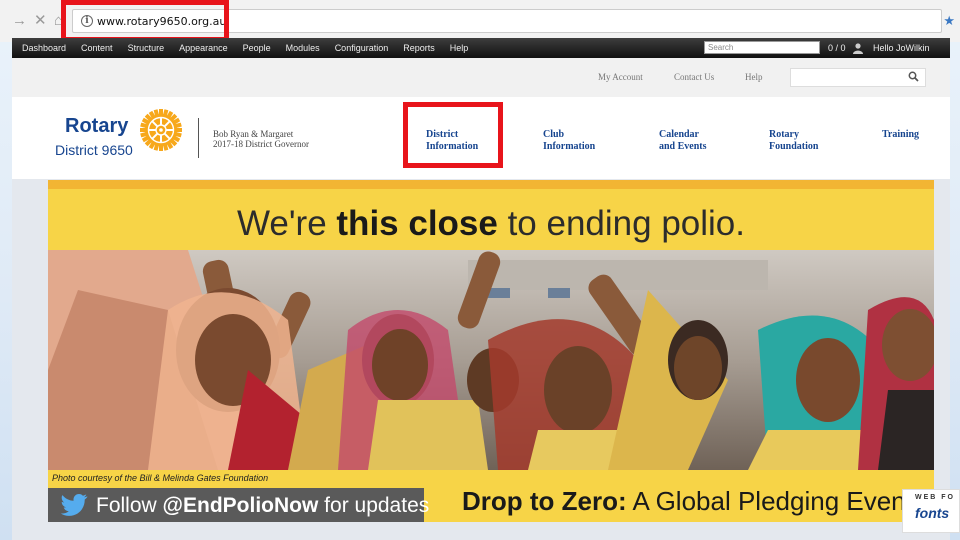 Image resolution: width=960 pixels, height=540 pixels. What do you see at coordinates (40, 21) in the screenshot?
I see `close-icon: ✕` at bounding box center [40, 21].